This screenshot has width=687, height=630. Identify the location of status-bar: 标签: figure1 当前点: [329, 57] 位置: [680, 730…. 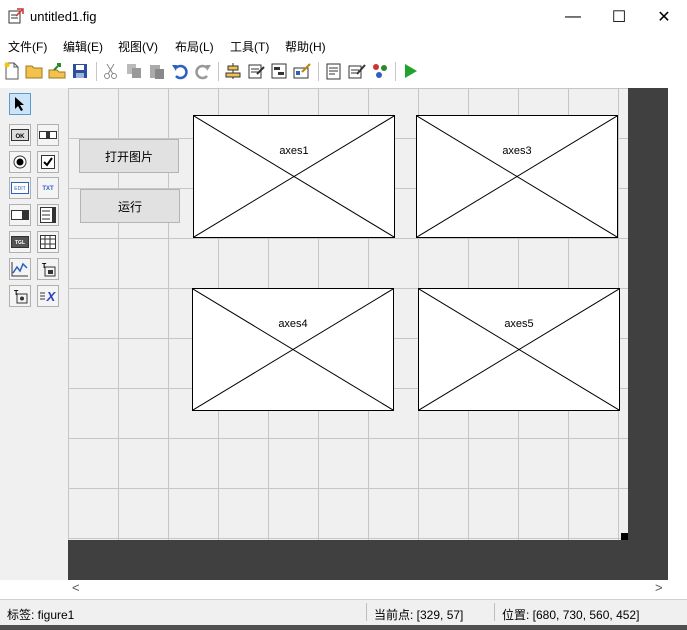
(343, 612).